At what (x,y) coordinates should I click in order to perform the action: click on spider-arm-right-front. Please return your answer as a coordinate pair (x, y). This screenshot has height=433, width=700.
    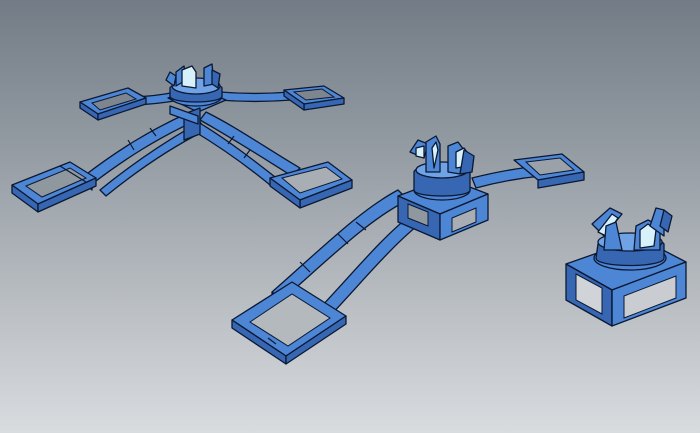
    Looking at the image, I should click on (272, 160).